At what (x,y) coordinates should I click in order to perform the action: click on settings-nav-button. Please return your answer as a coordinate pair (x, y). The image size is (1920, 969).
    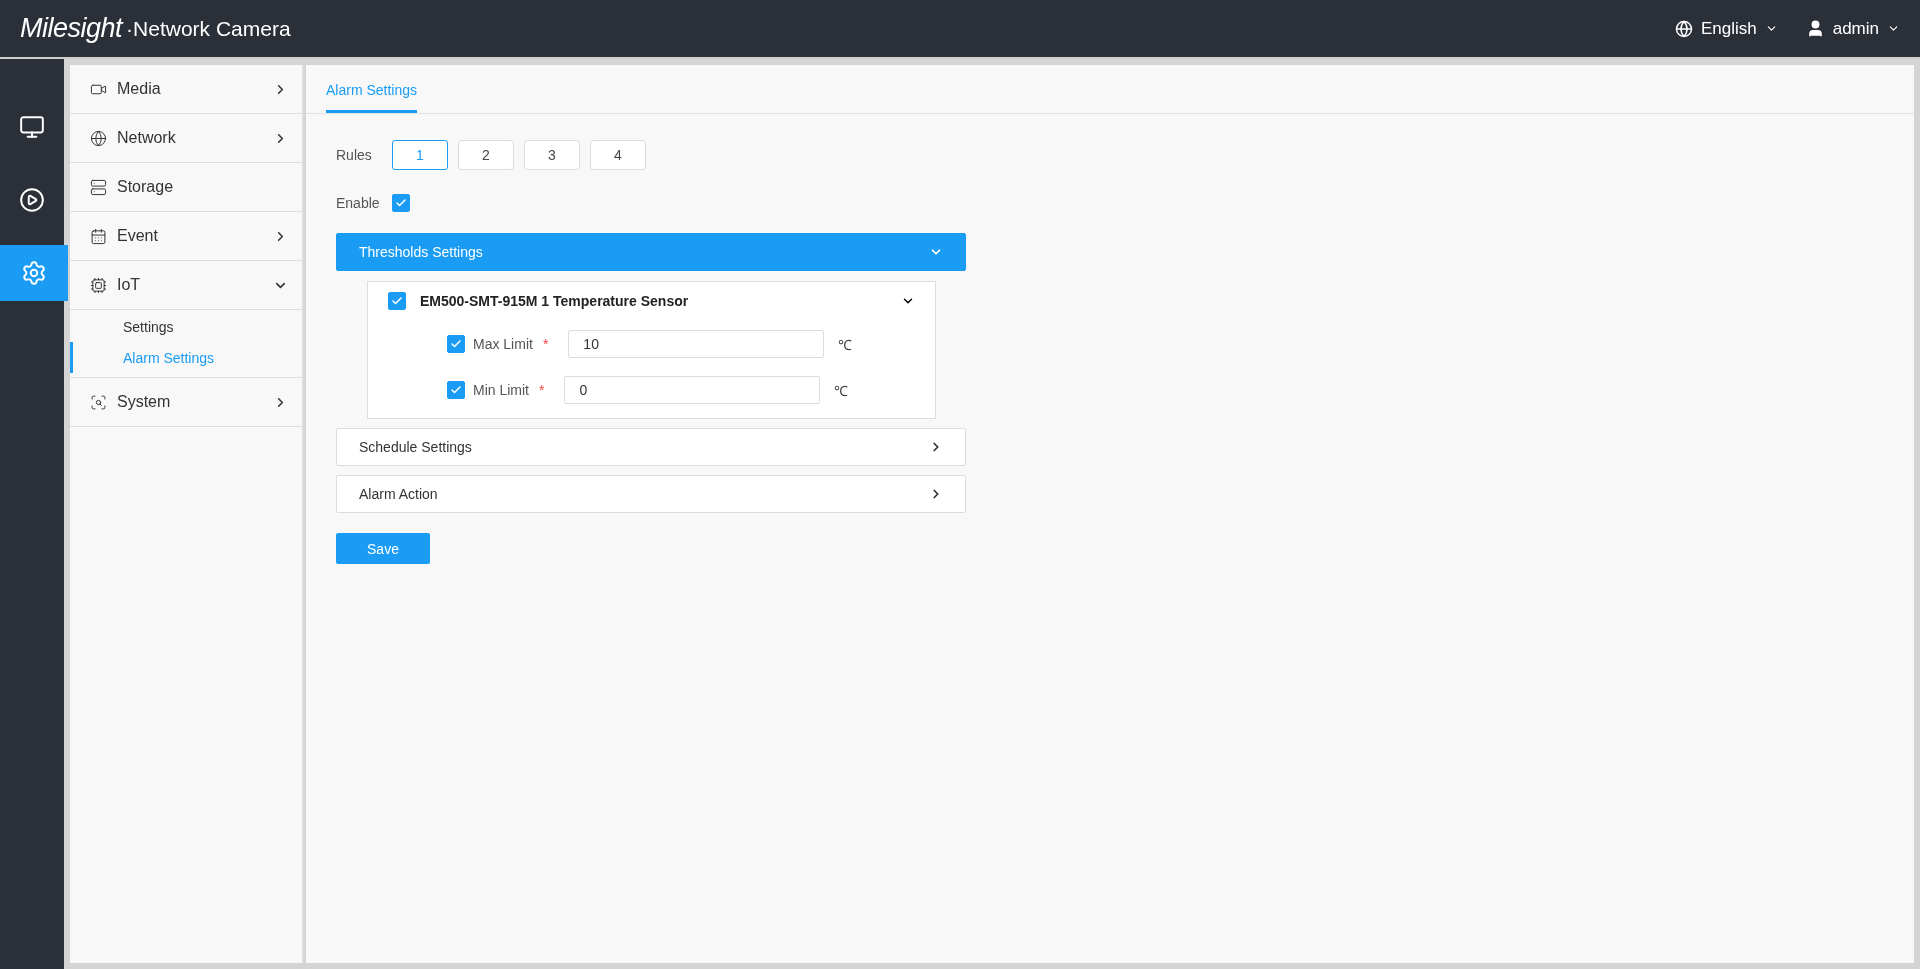
    Looking at the image, I should click on (34, 273).